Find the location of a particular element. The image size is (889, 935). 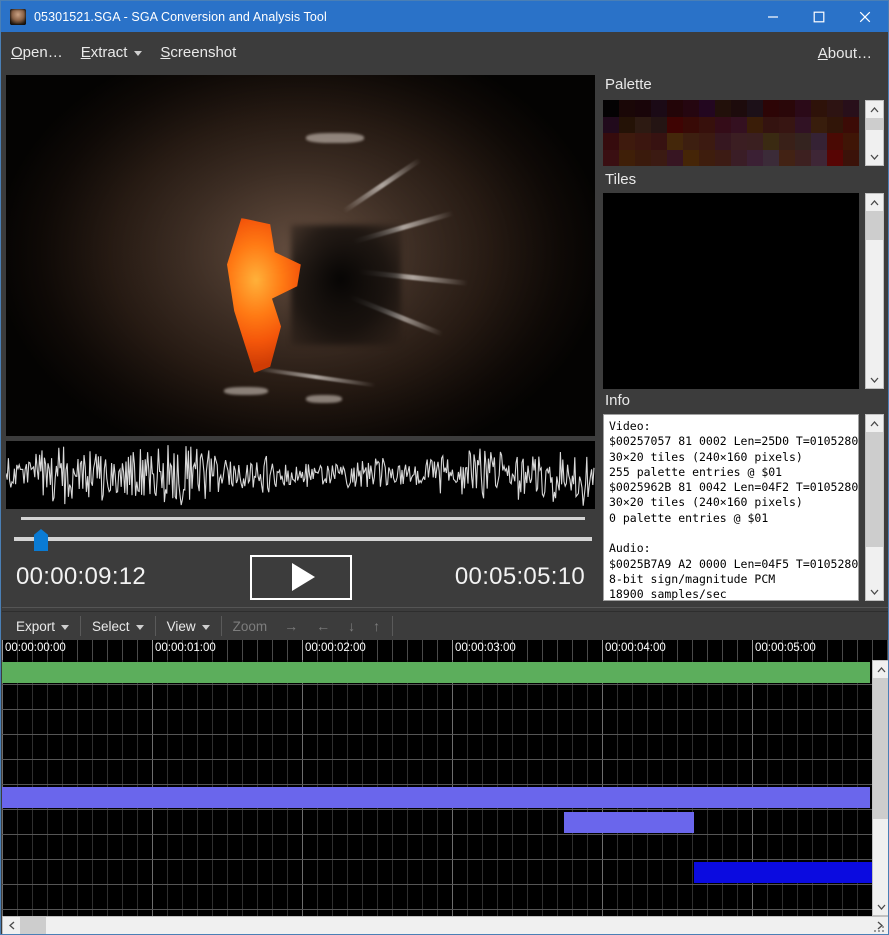

info-scrollbar is located at coordinates (874, 507).